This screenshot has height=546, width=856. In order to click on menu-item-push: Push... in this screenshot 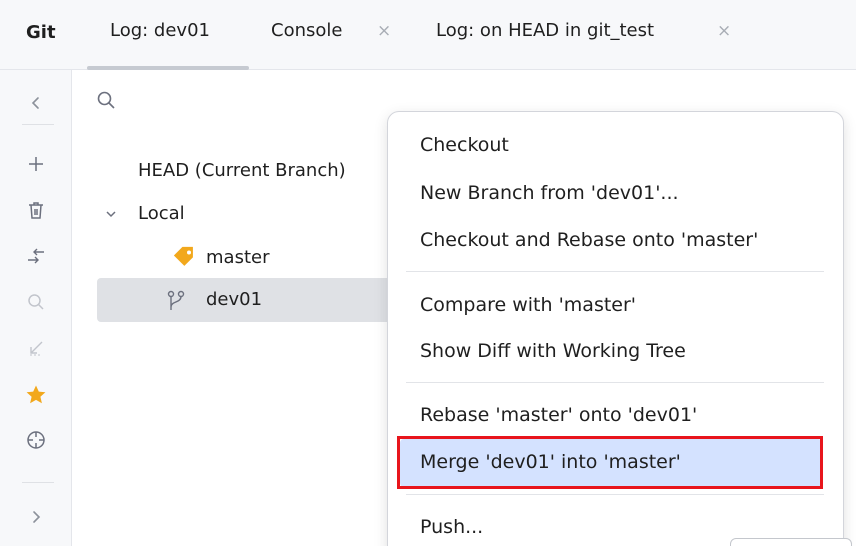, I will do `click(451, 527)`.